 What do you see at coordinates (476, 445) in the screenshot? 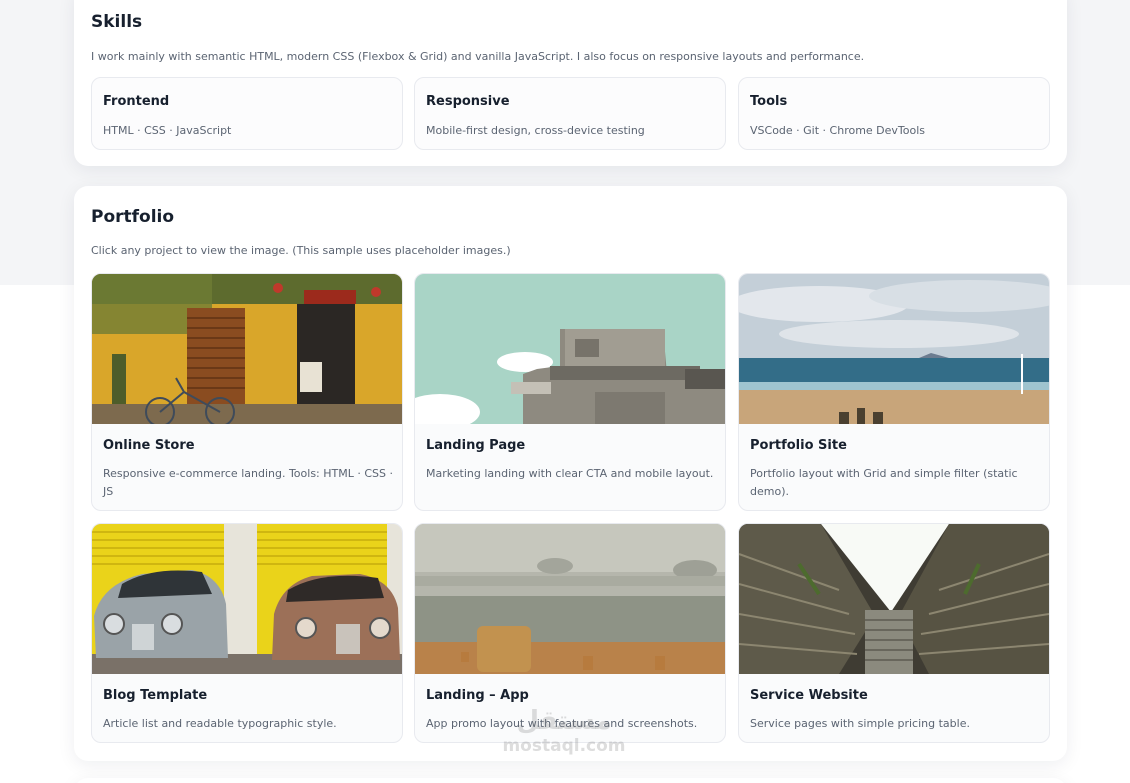
I see `project-title: Landing Page` at bounding box center [476, 445].